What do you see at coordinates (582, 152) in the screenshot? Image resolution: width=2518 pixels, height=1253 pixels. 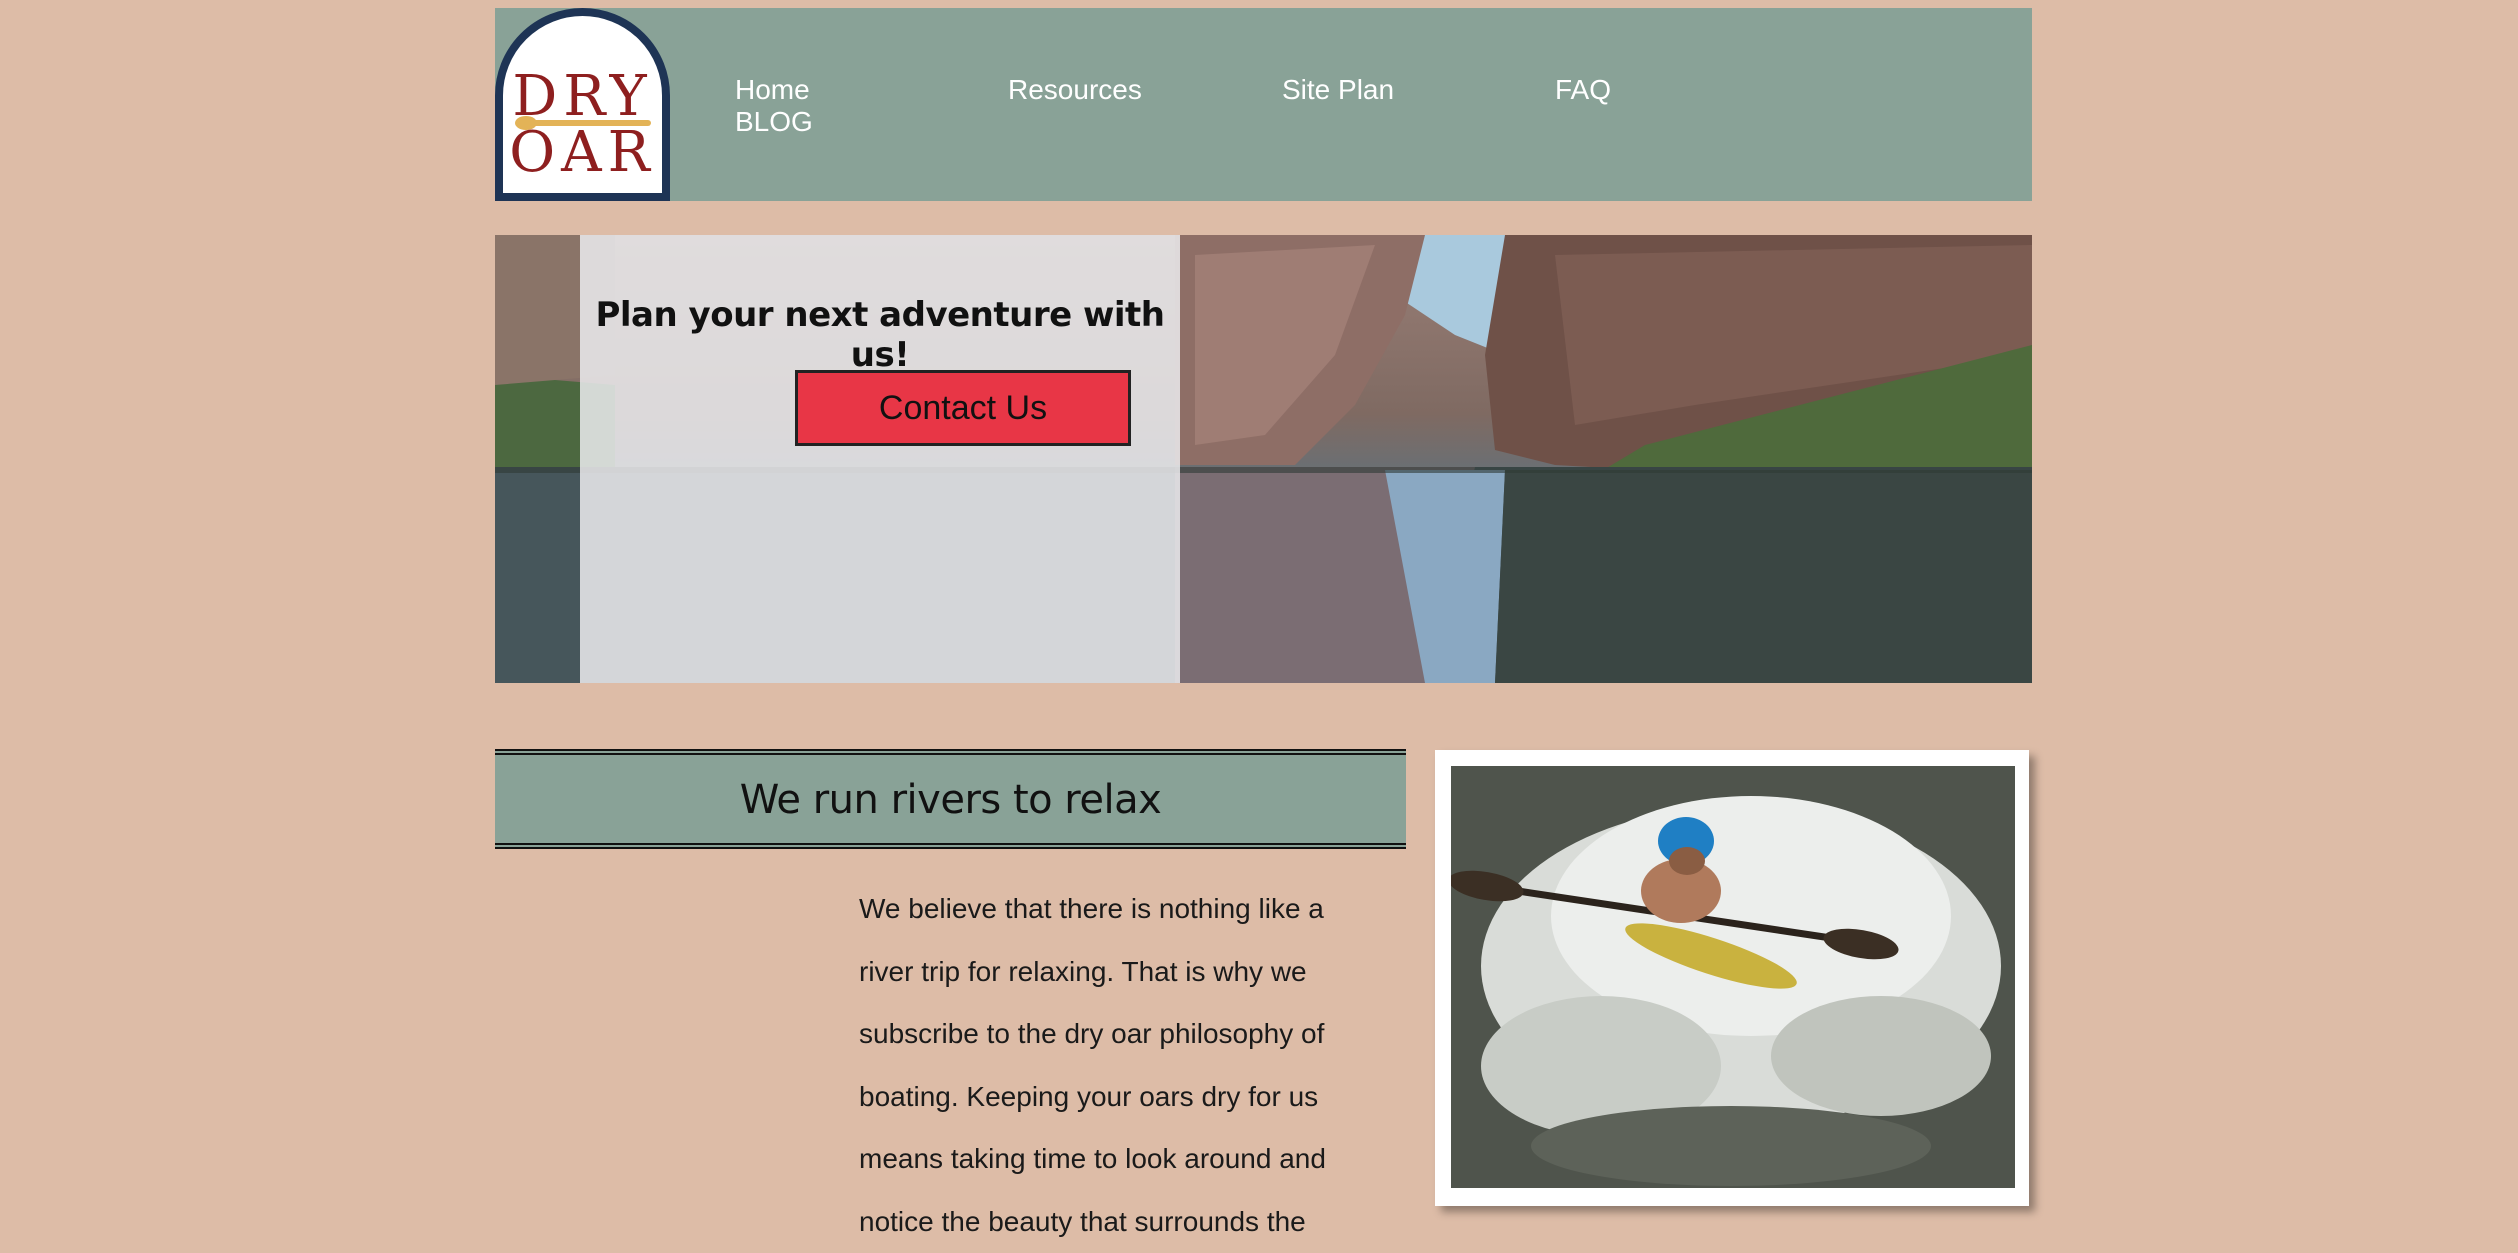 I see `logo-line-2: OAR` at bounding box center [582, 152].